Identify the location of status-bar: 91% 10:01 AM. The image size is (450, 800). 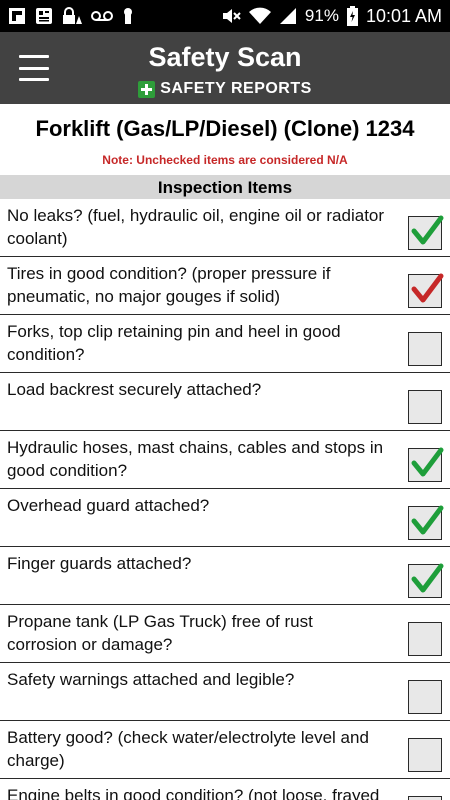
(225, 16).